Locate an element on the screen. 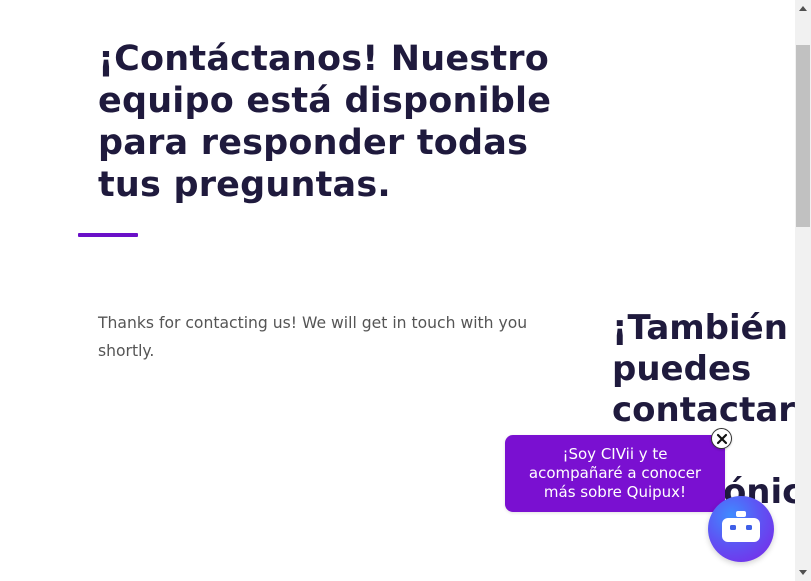 The image size is (811, 581). robot-icon is located at coordinates (741, 526).